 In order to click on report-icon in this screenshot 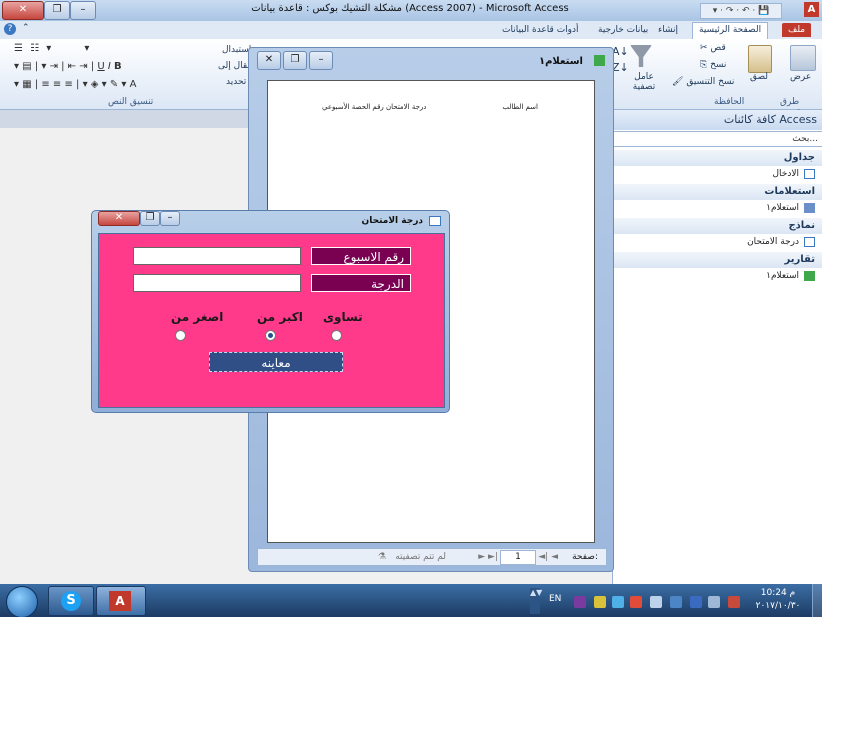, I will do `click(809, 276)`.